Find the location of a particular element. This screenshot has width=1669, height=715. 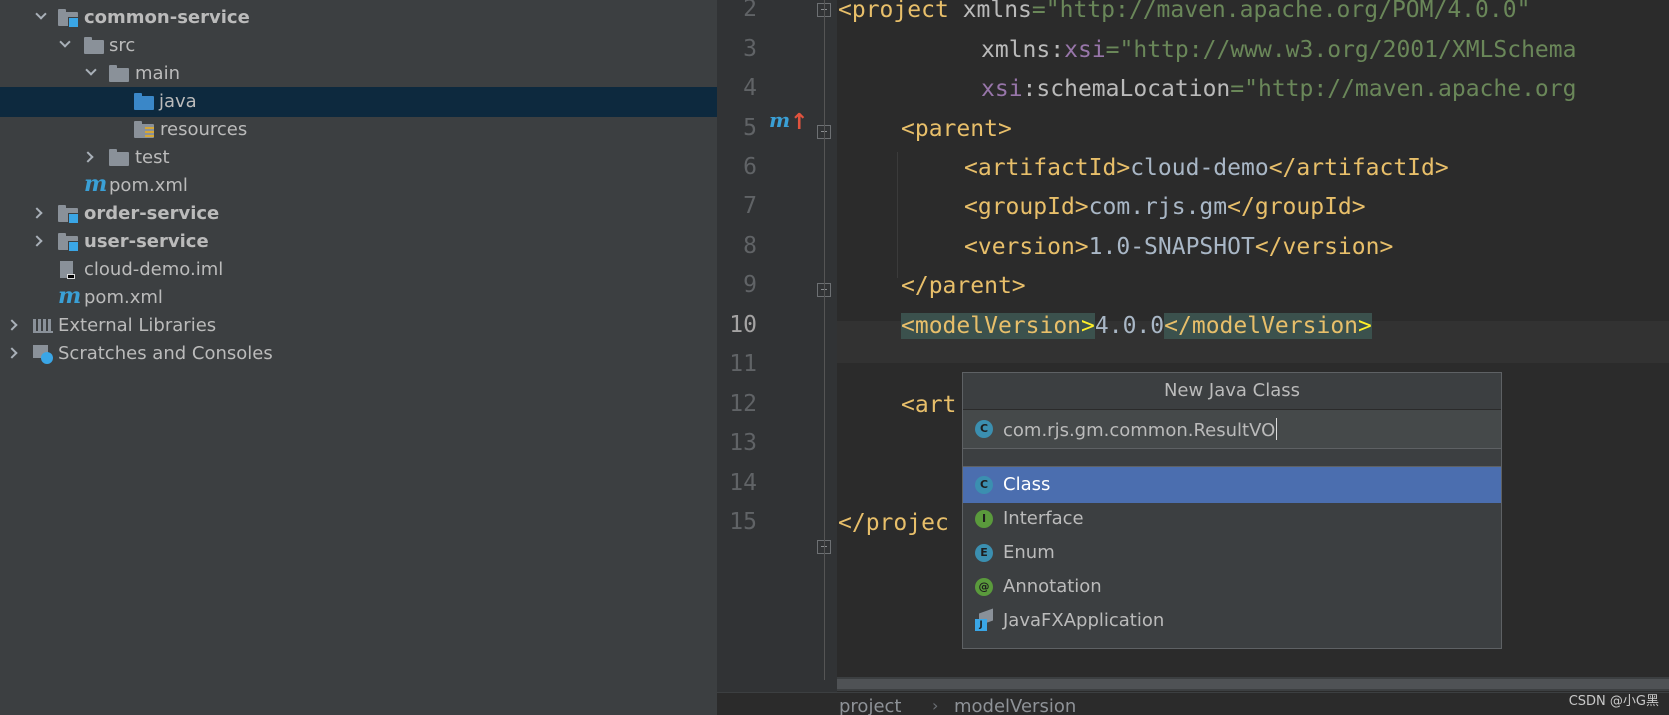

indent-guide is located at coordinates (897, 215).